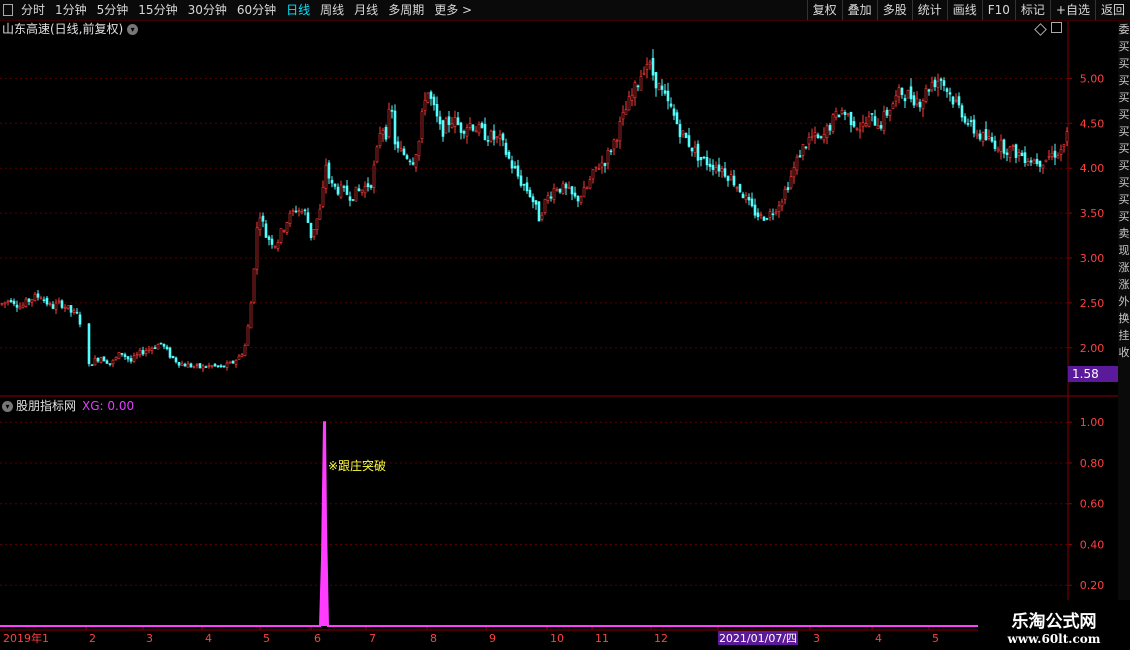  I want to click on quote-sidebar: 委买买买买买买买买买买买卖现涨涨外换挂收, so click(1124, 335).